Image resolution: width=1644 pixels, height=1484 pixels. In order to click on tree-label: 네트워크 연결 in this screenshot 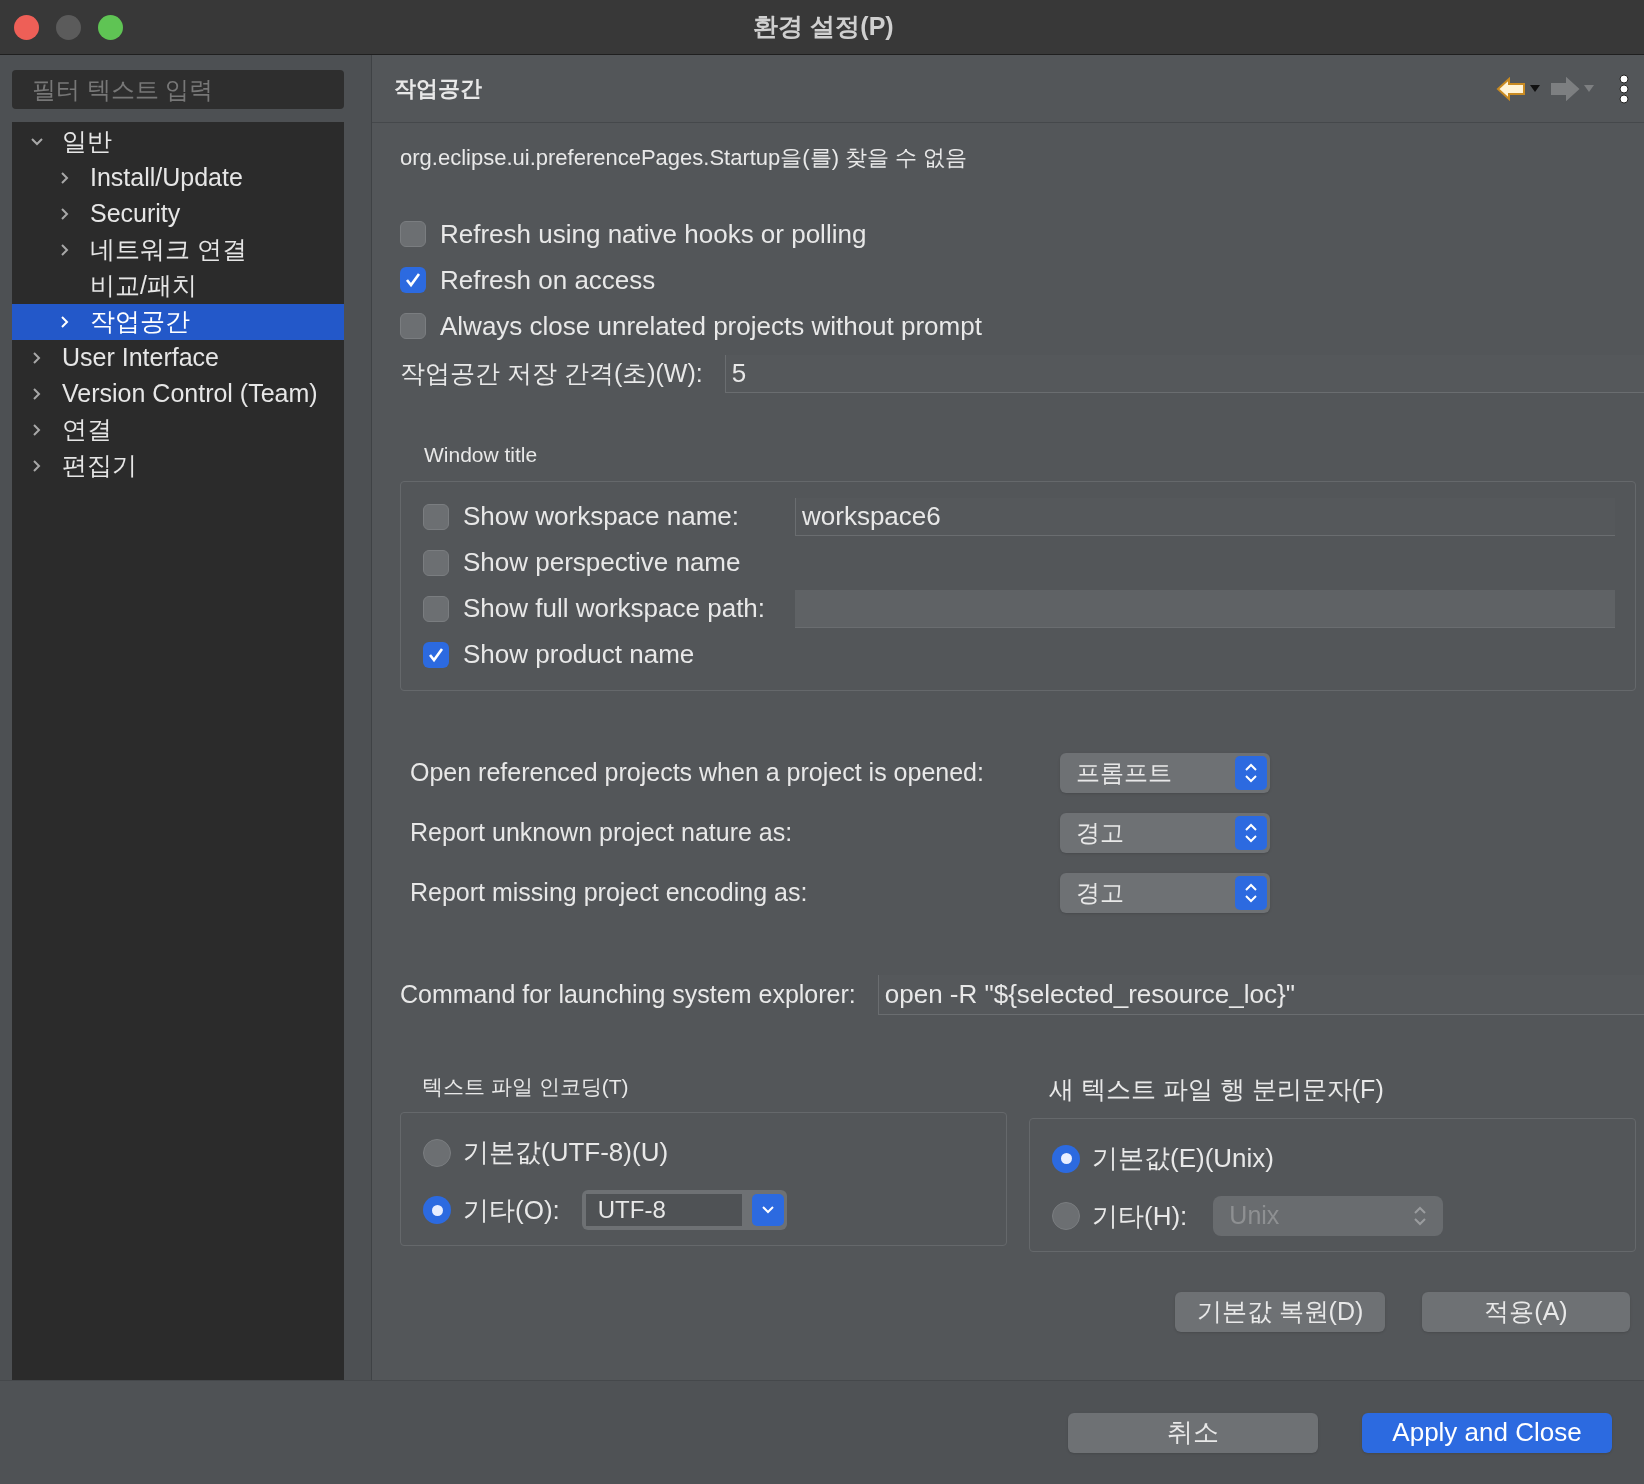, I will do `click(168, 250)`.